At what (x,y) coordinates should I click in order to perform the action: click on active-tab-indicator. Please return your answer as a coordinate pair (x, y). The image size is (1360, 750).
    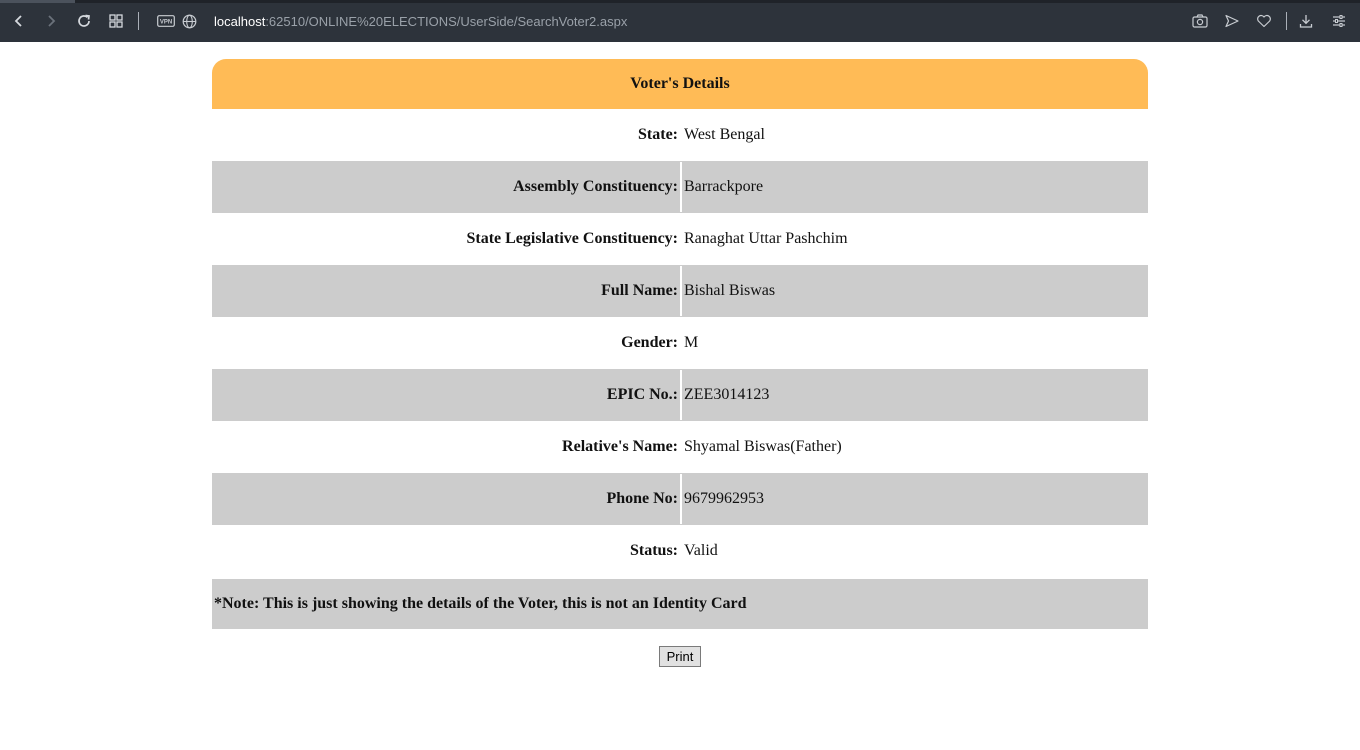
    Looking at the image, I should click on (37, 1).